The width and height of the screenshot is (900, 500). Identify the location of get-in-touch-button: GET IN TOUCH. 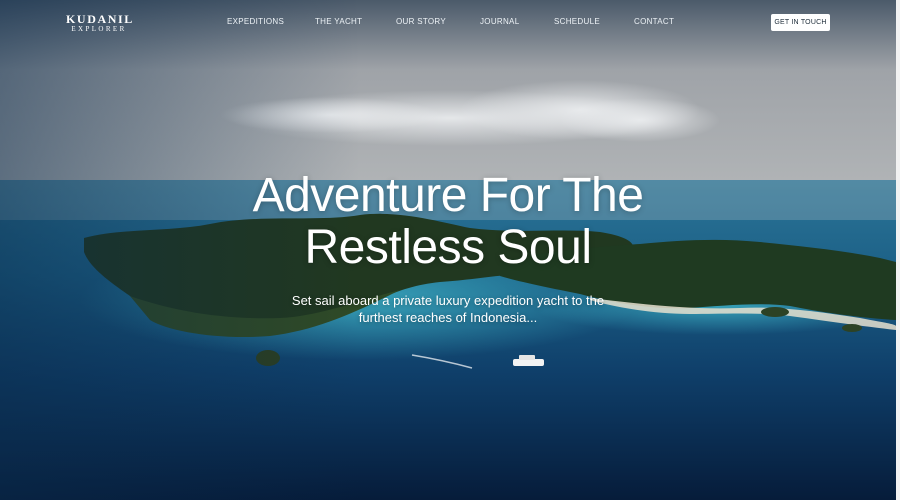
(800, 22).